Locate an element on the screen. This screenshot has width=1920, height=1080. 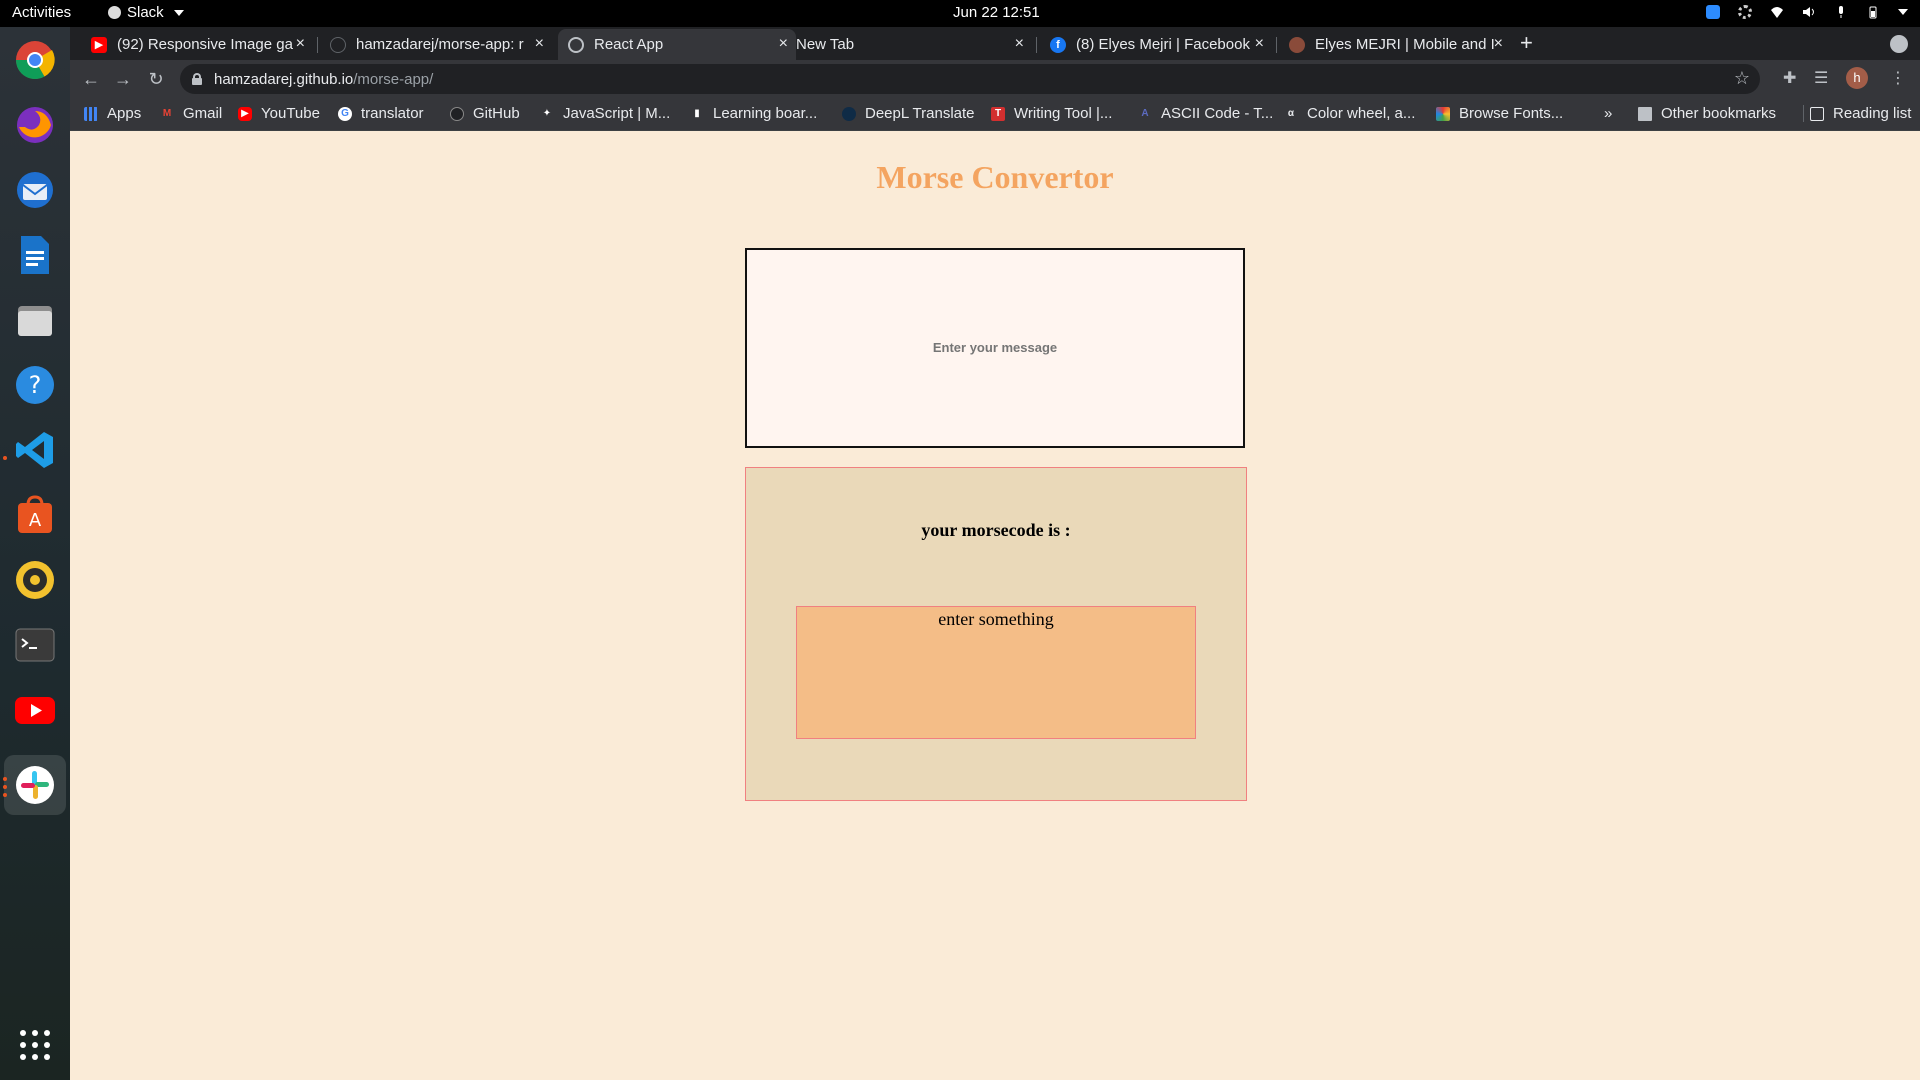
google-icon: G is located at coordinates (345, 113).